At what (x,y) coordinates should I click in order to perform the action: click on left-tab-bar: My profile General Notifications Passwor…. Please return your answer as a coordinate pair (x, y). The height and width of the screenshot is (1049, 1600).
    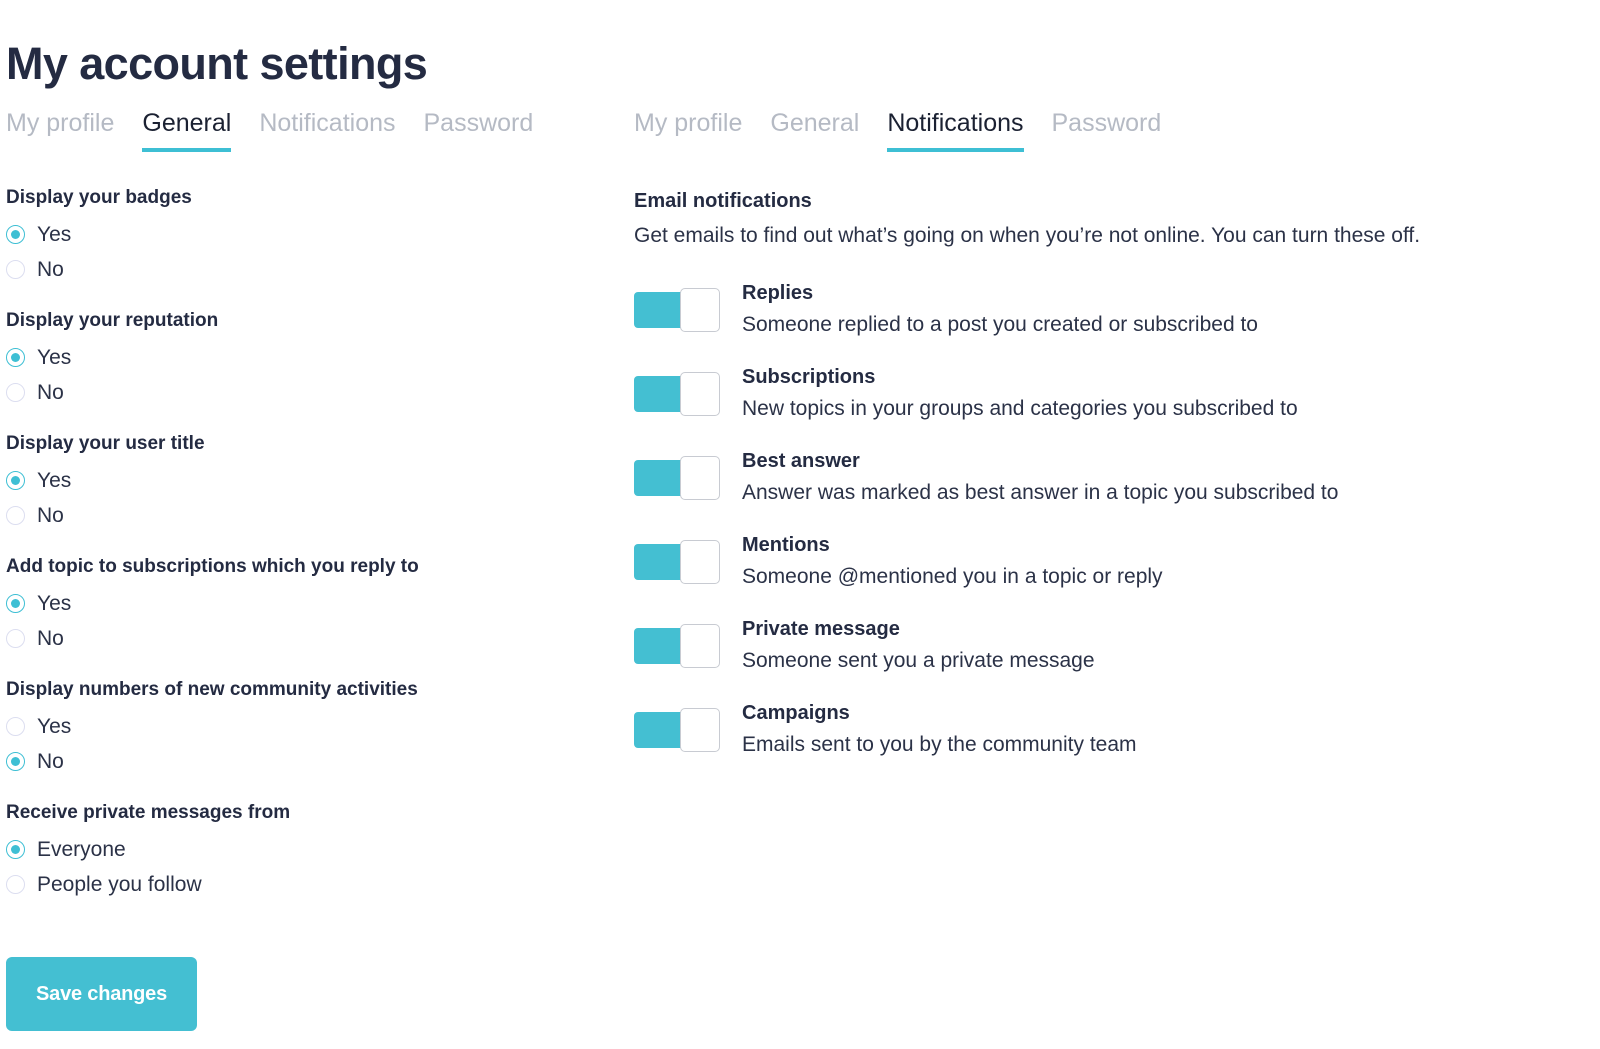
    Looking at the image, I should click on (306, 134).